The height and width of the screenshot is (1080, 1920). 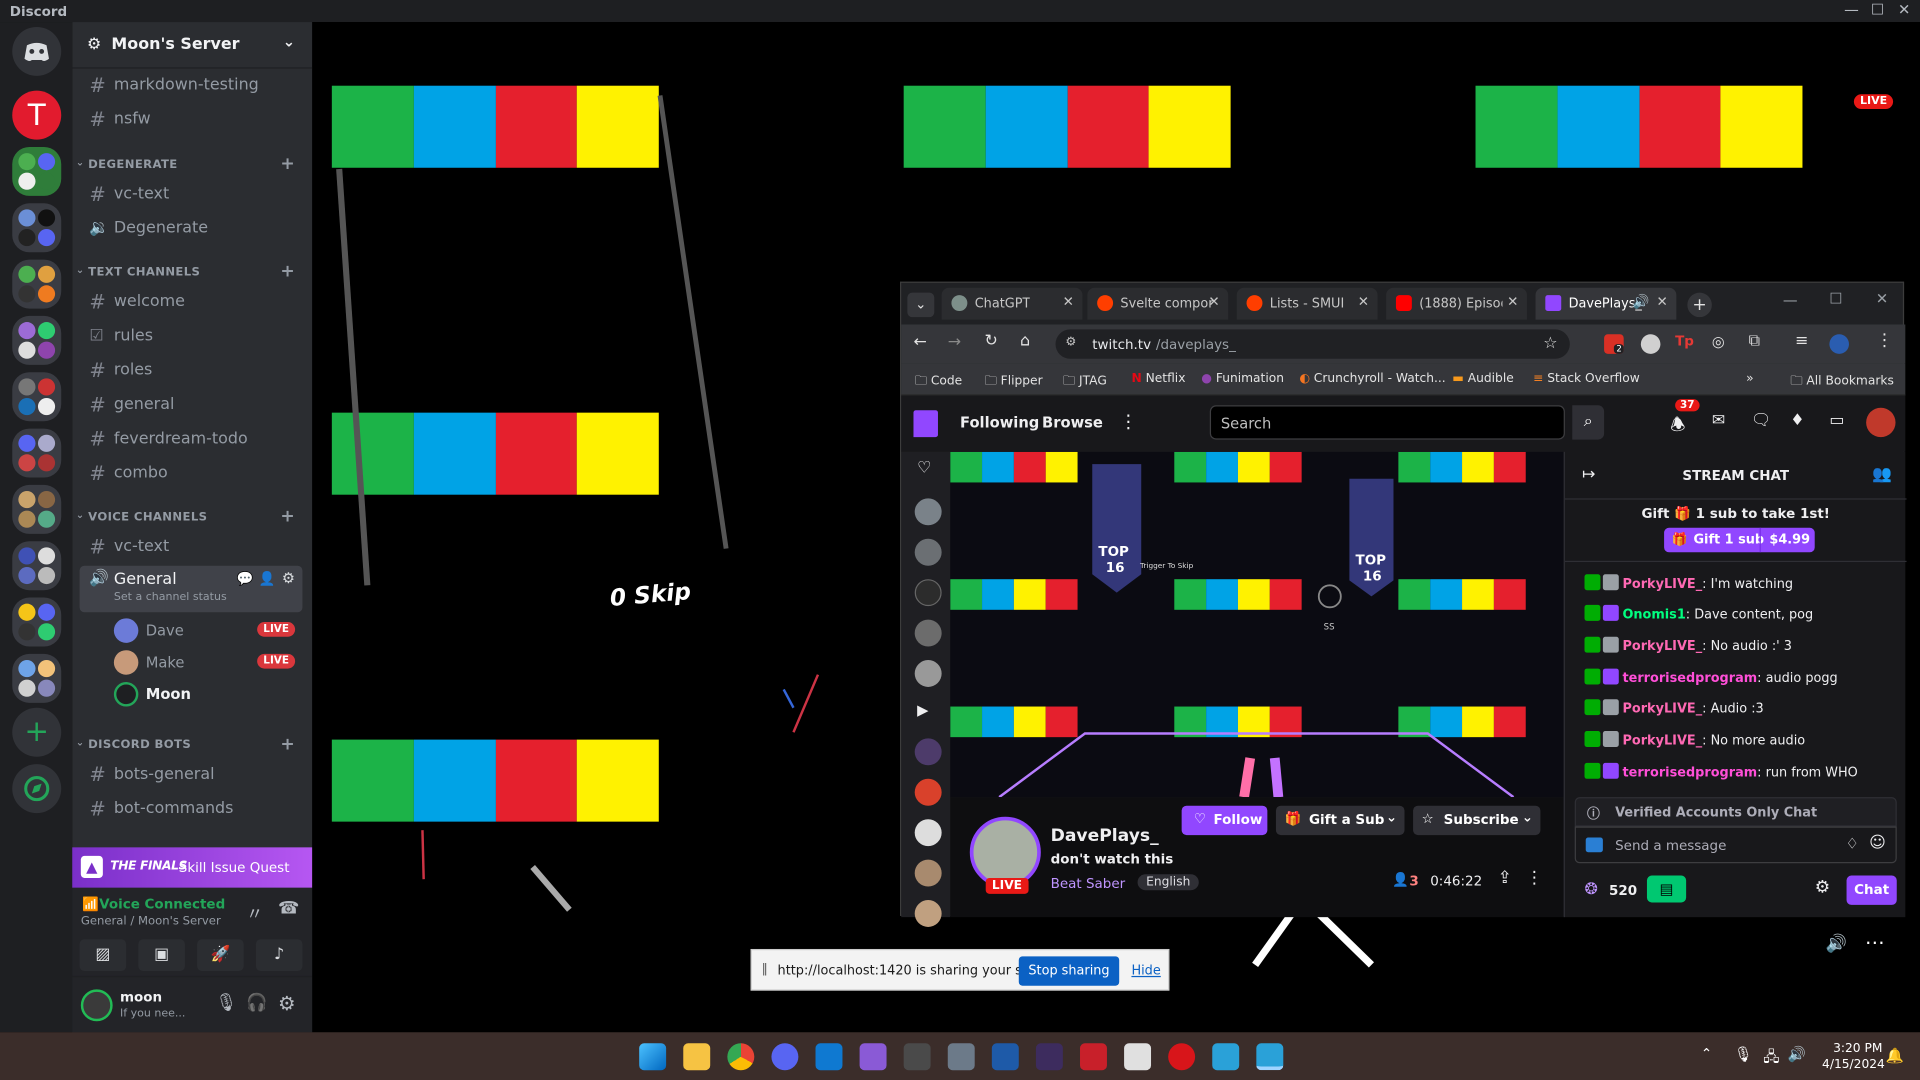 I want to click on channel-item: # nsfw, so click(x=191, y=120).